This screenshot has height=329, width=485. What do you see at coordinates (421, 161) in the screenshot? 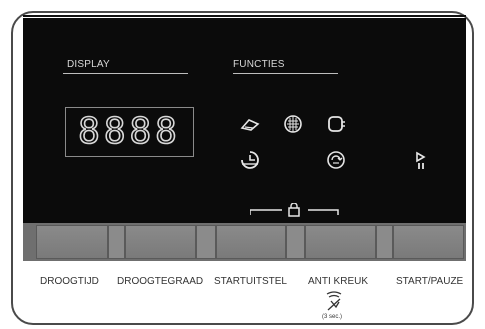
I see `play-pause-icon` at bounding box center [421, 161].